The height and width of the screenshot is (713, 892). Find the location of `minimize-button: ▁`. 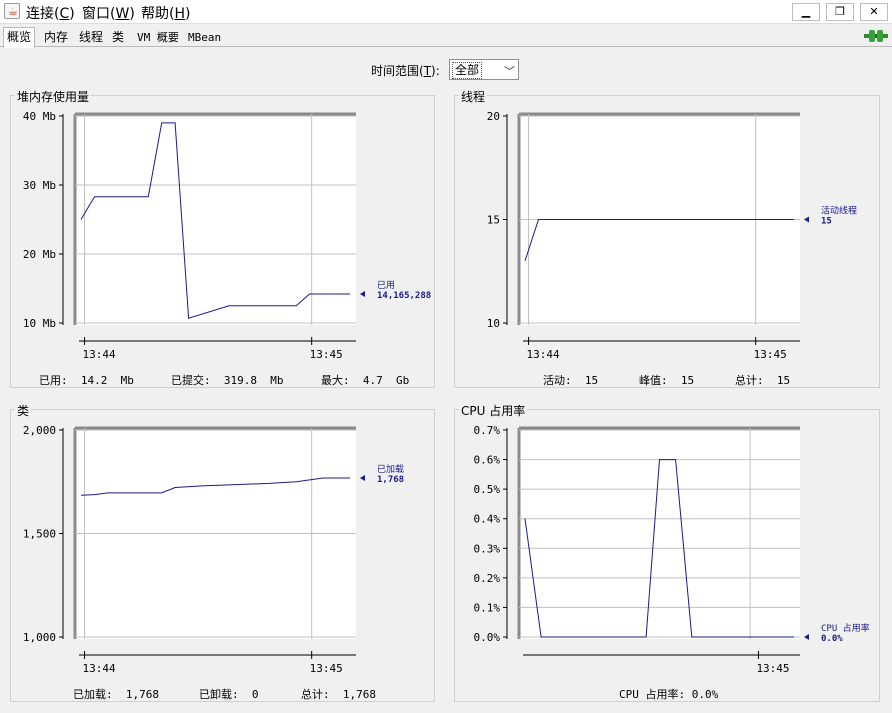

minimize-button: ▁ is located at coordinates (806, 12).